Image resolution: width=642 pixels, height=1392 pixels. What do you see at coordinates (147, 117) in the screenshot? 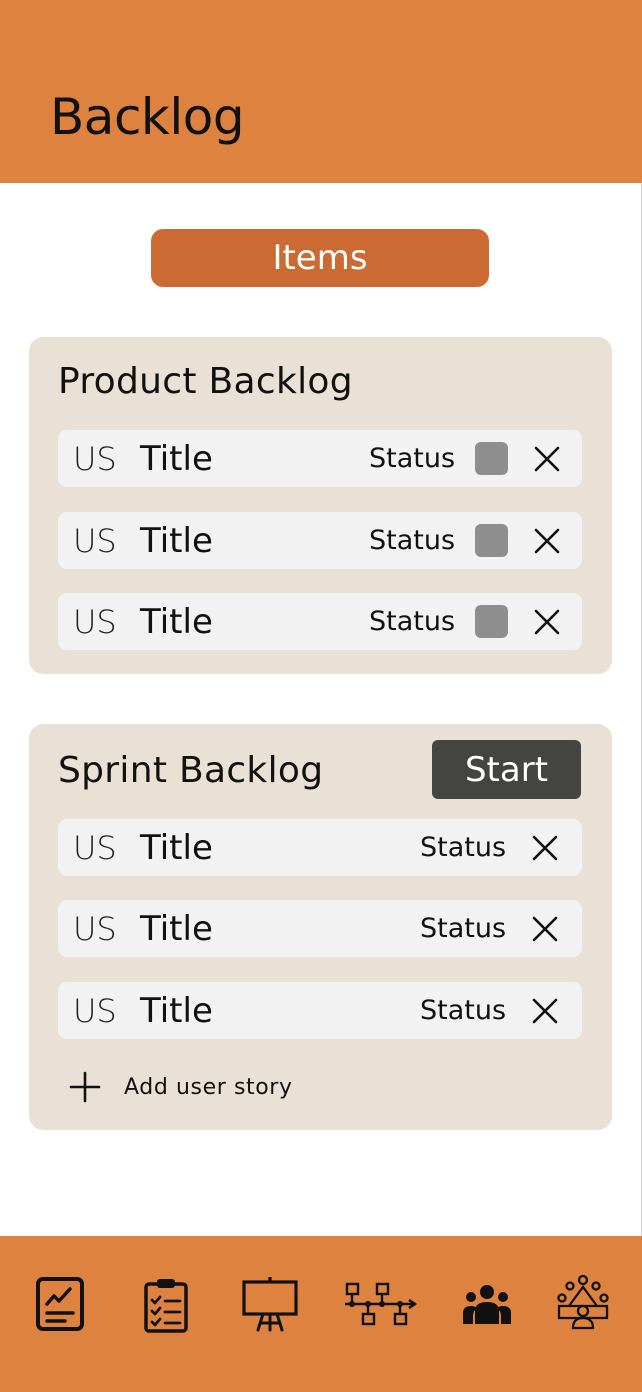
I see `page-title: Backlog` at bounding box center [147, 117].